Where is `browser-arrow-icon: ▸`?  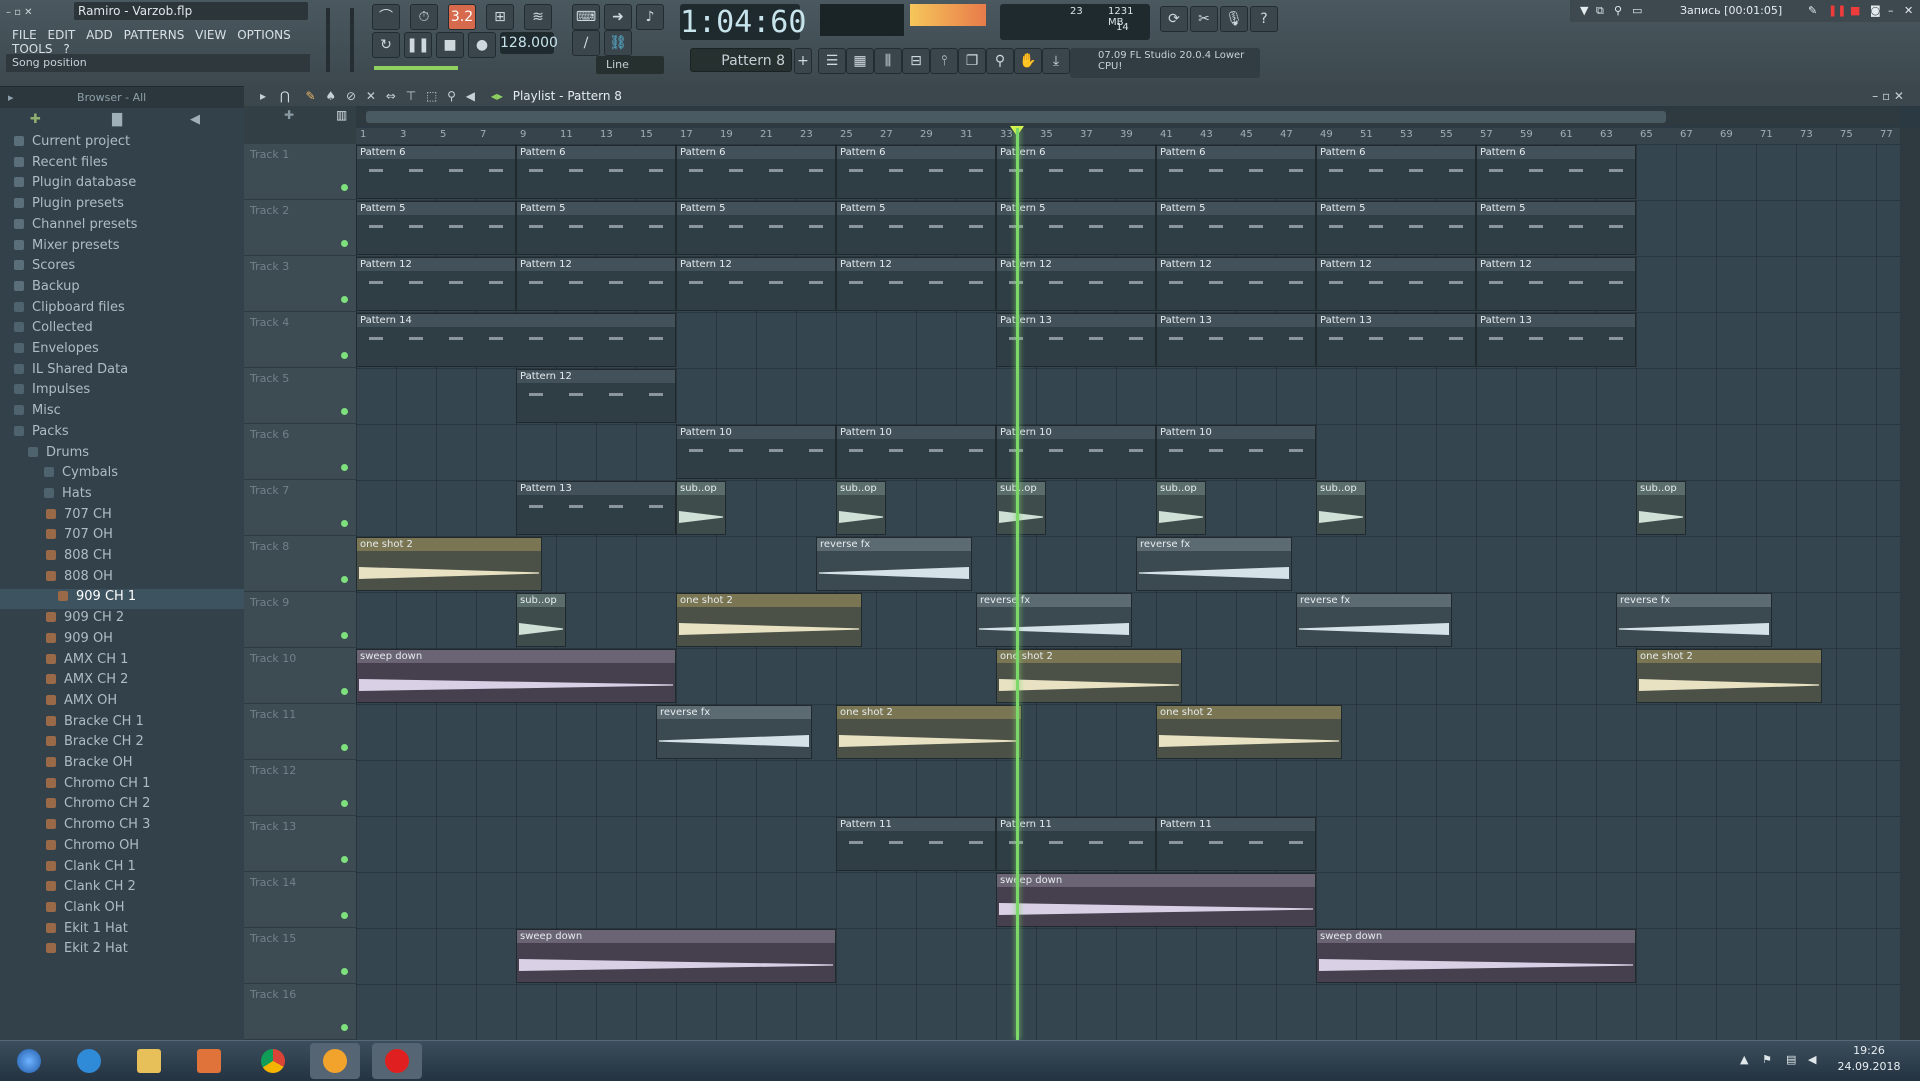
browser-arrow-icon: ▸ is located at coordinates (11, 97).